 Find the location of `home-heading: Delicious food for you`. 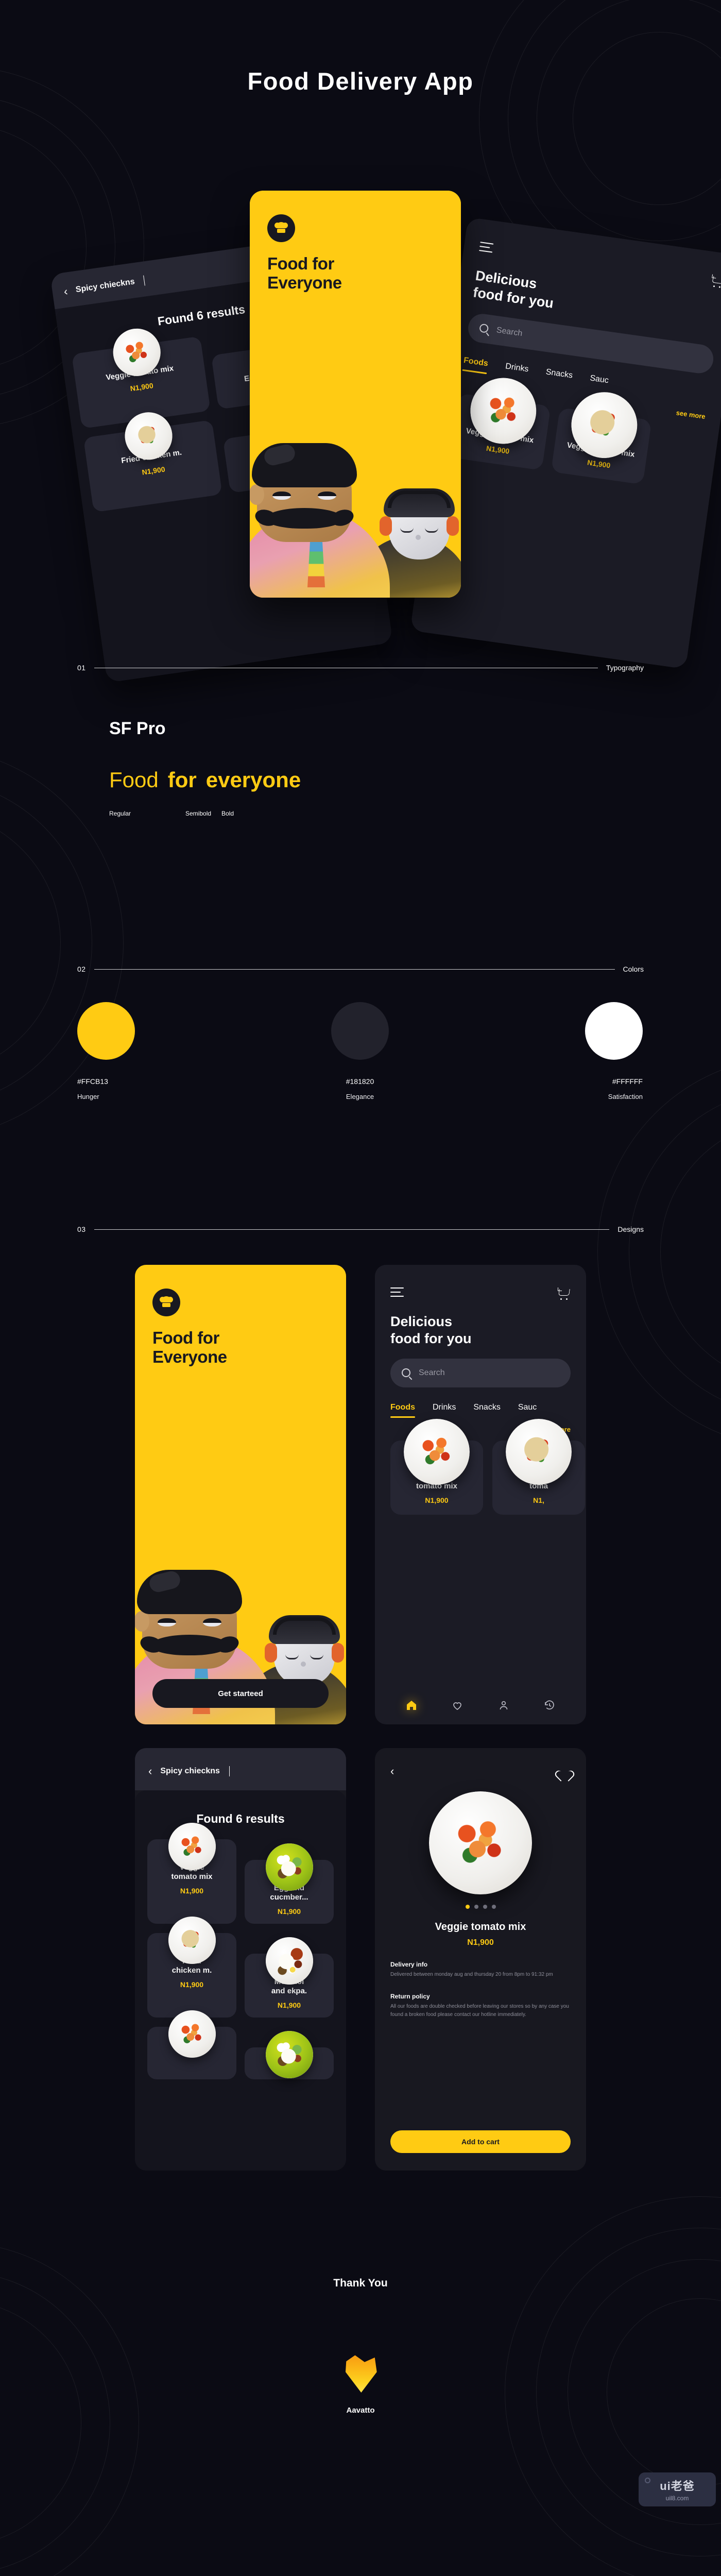

home-heading: Delicious food for you is located at coordinates (431, 1330).